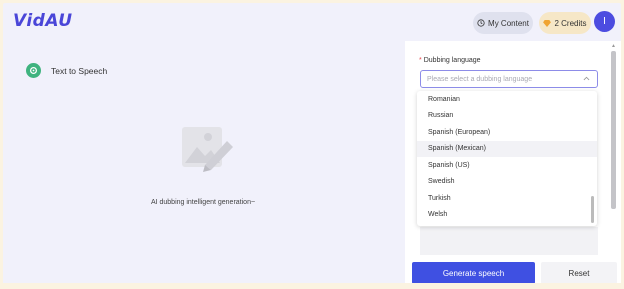  What do you see at coordinates (507, 148) in the screenshot?
I see `language-option-hovered: Spanish (Mexican)` at bounding box center [507, 148].